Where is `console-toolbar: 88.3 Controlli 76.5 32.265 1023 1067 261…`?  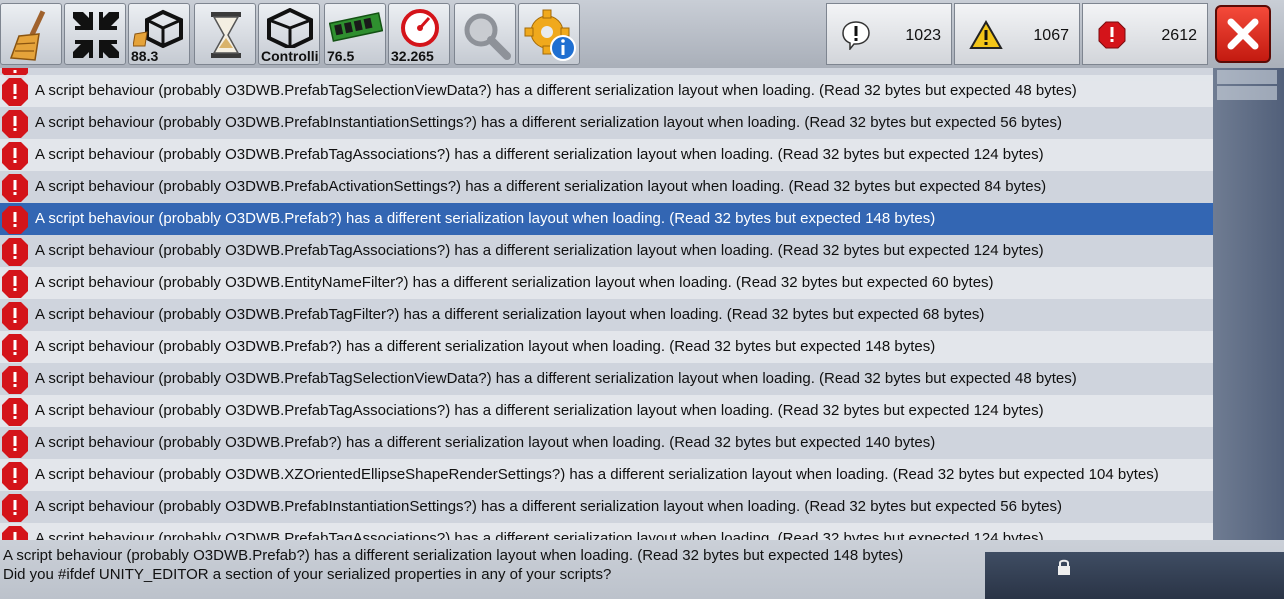
console-toolbar: 88.3 Controlli 76.5 32.265 1023 1067 261… is located at coordinates (642, 34).